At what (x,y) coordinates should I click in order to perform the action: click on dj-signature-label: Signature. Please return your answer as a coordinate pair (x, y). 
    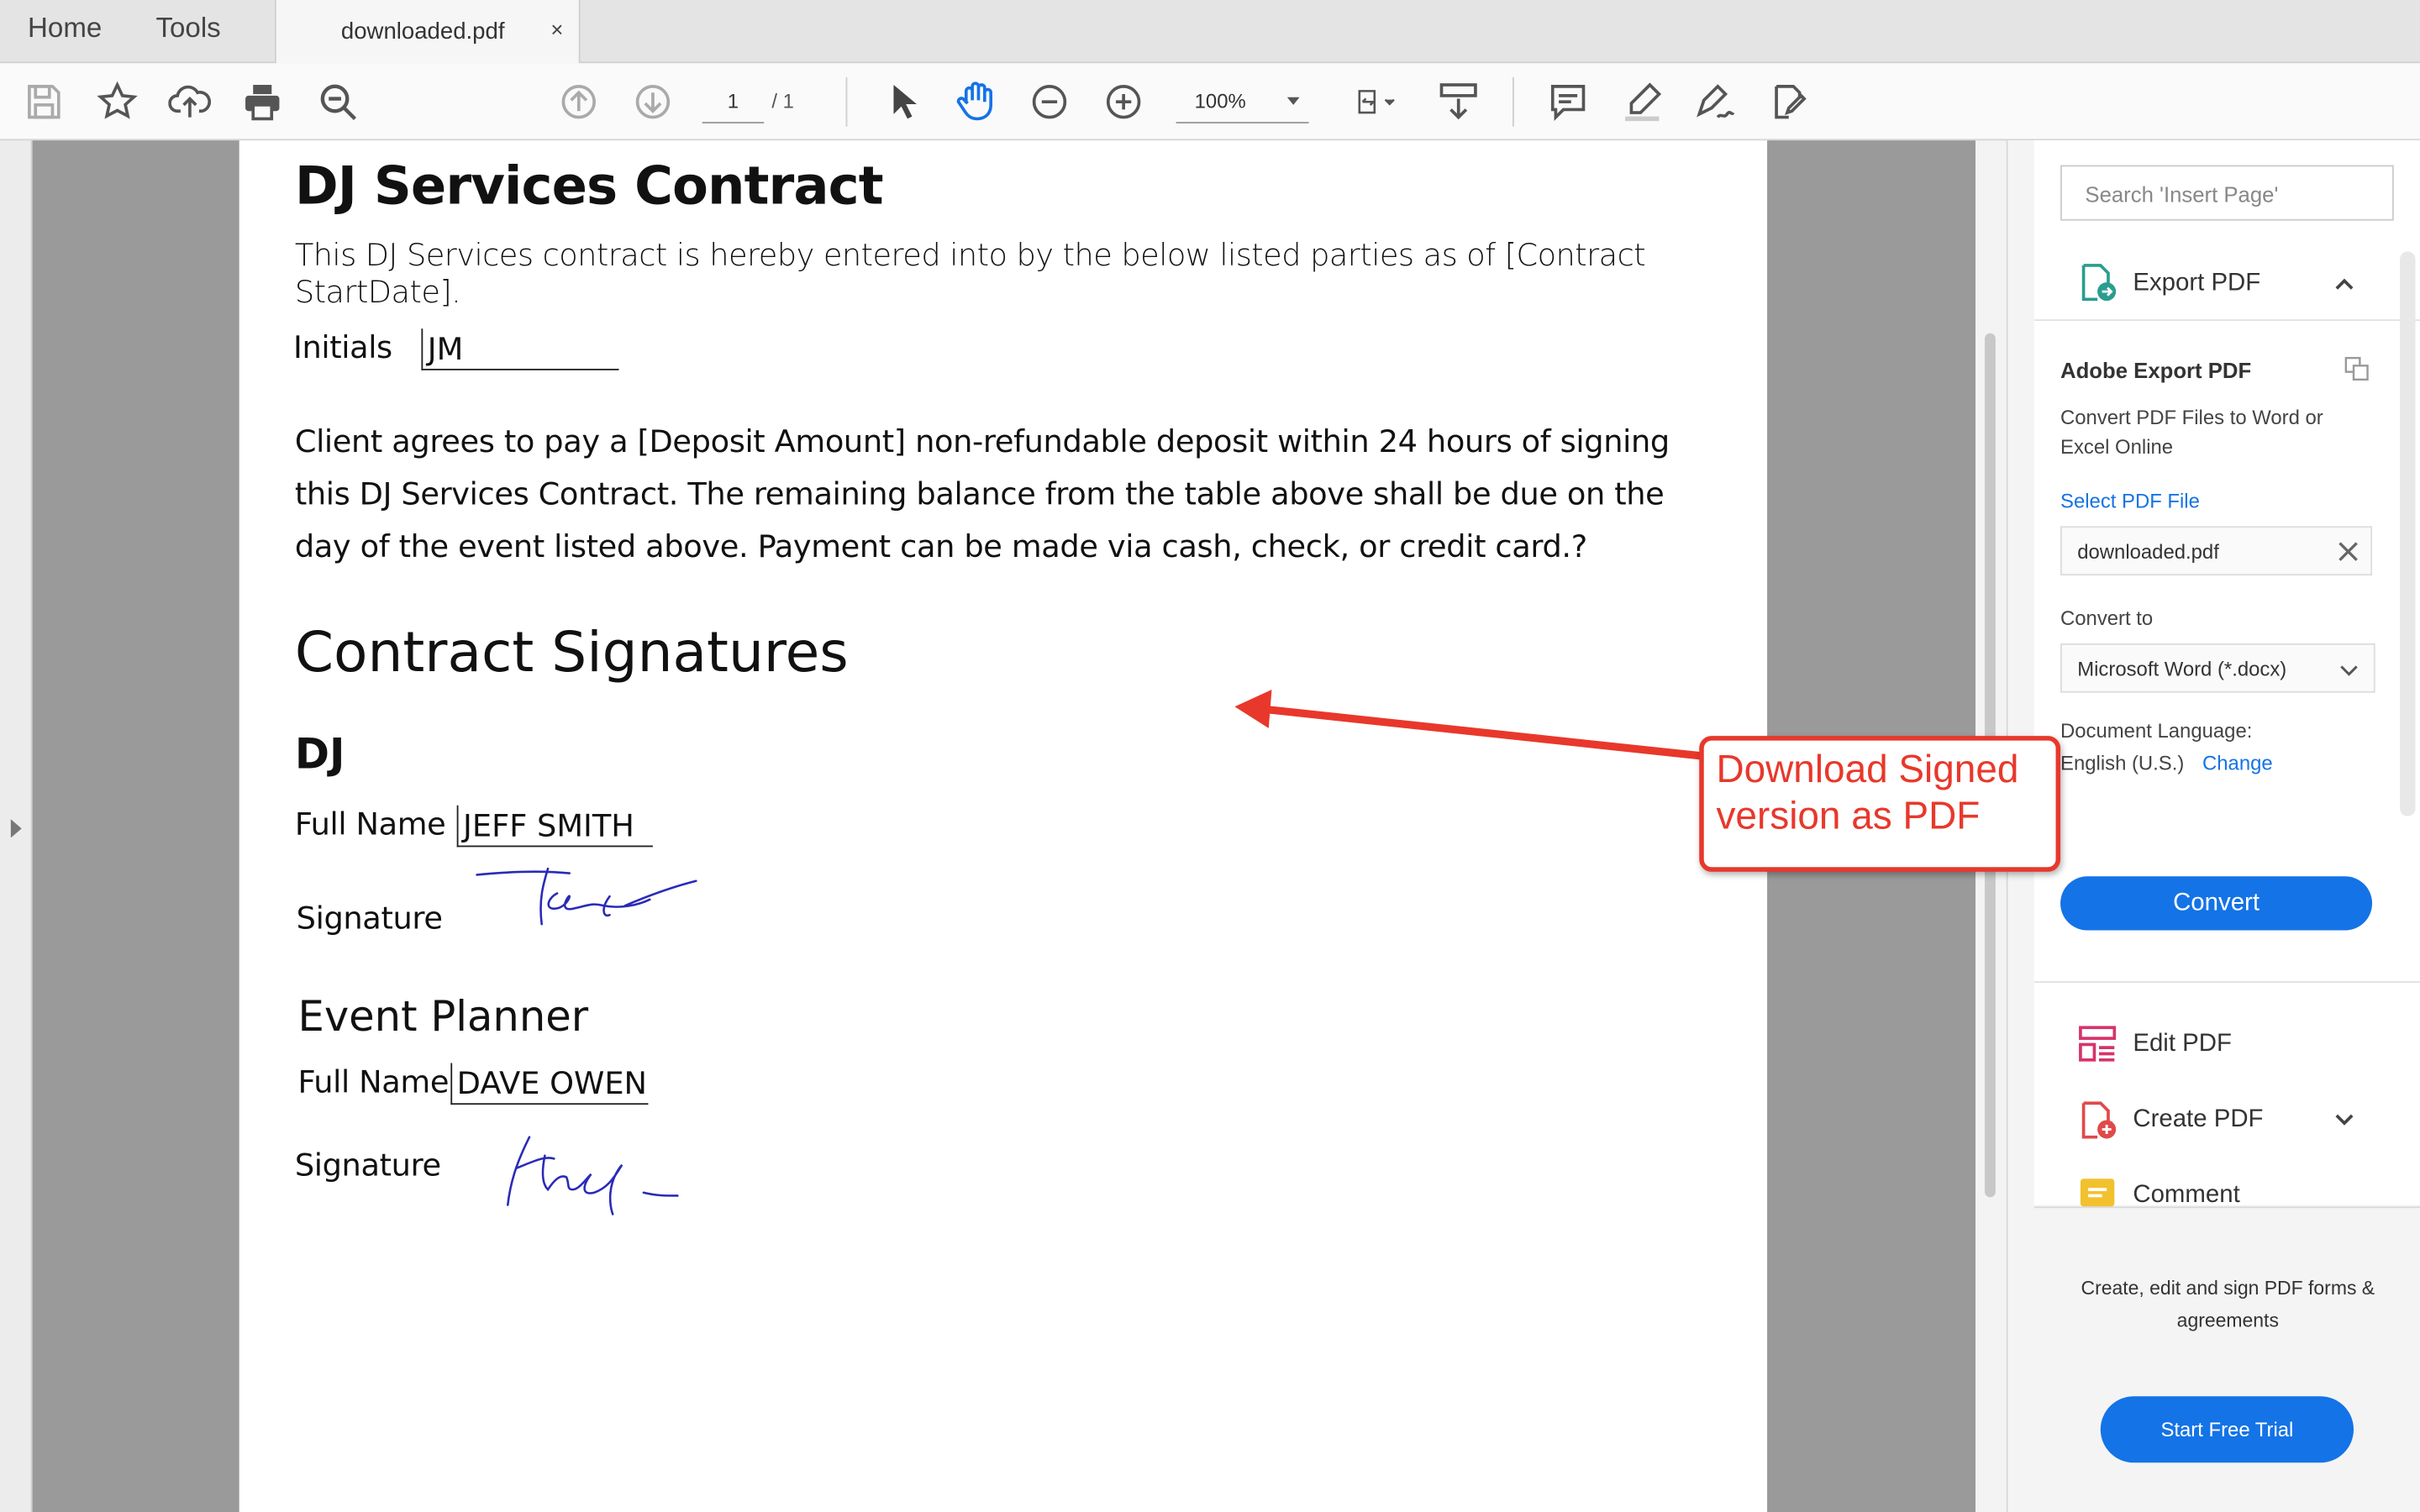
    Looking at the image, I should click on (369, 918).